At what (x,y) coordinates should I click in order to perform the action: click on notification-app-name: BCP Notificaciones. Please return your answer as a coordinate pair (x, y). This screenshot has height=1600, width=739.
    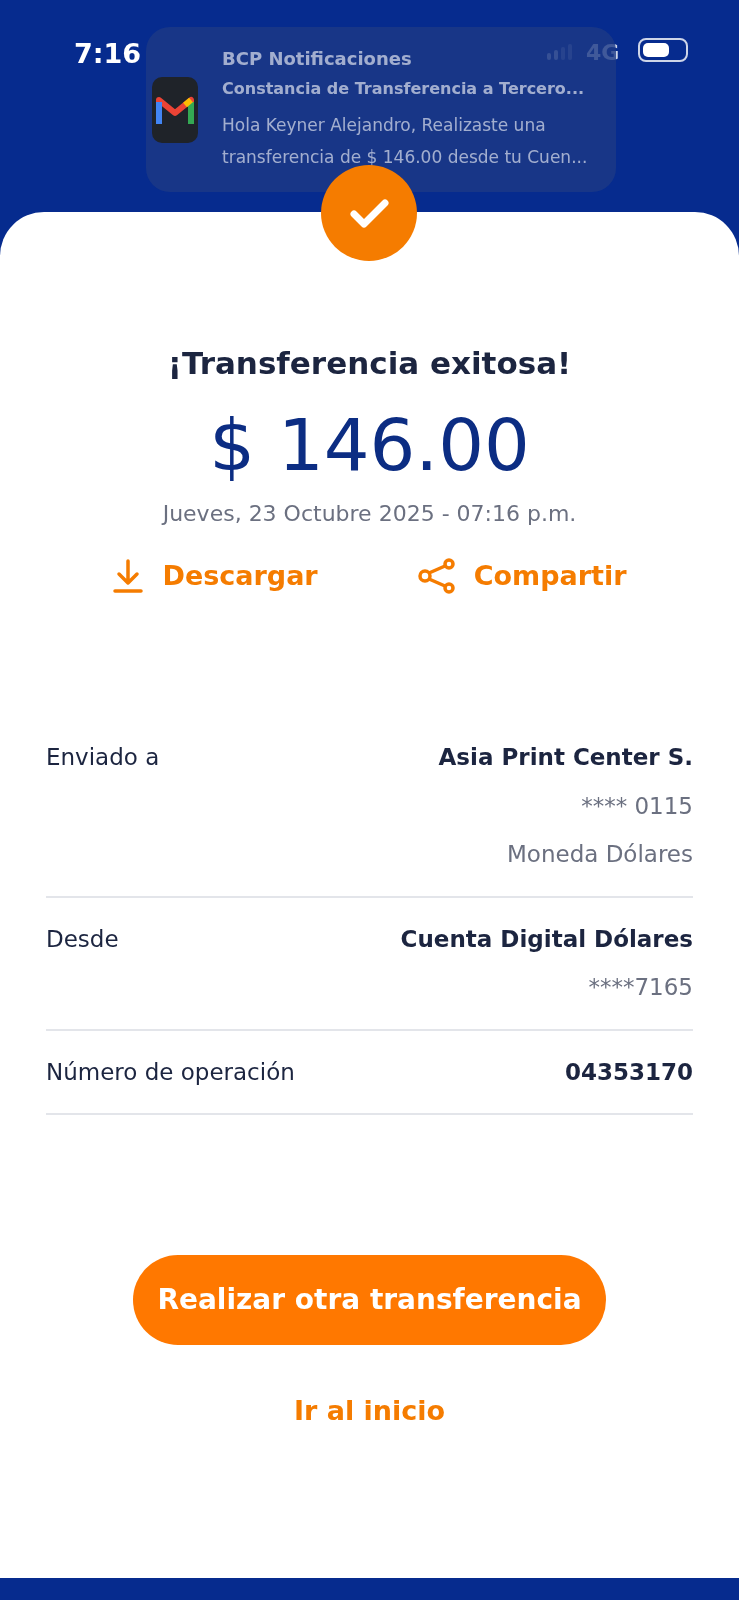
    Looking at the image, I should click on (317, 59).